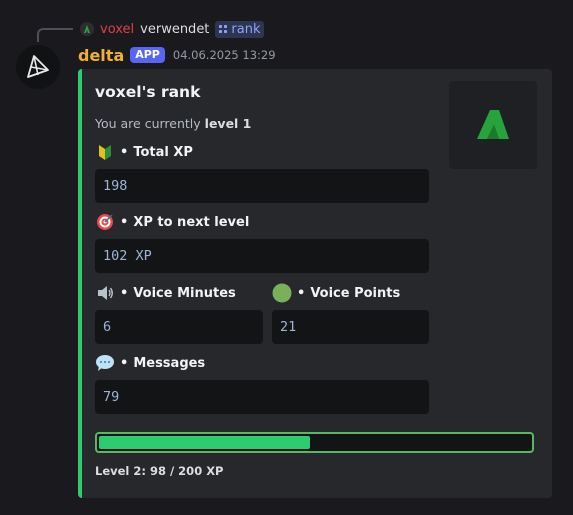 Image resolution: width=573 pixels, height=515 pixels. I want to click on field-xp-next-label: • XP to next level, so click(172, 222).